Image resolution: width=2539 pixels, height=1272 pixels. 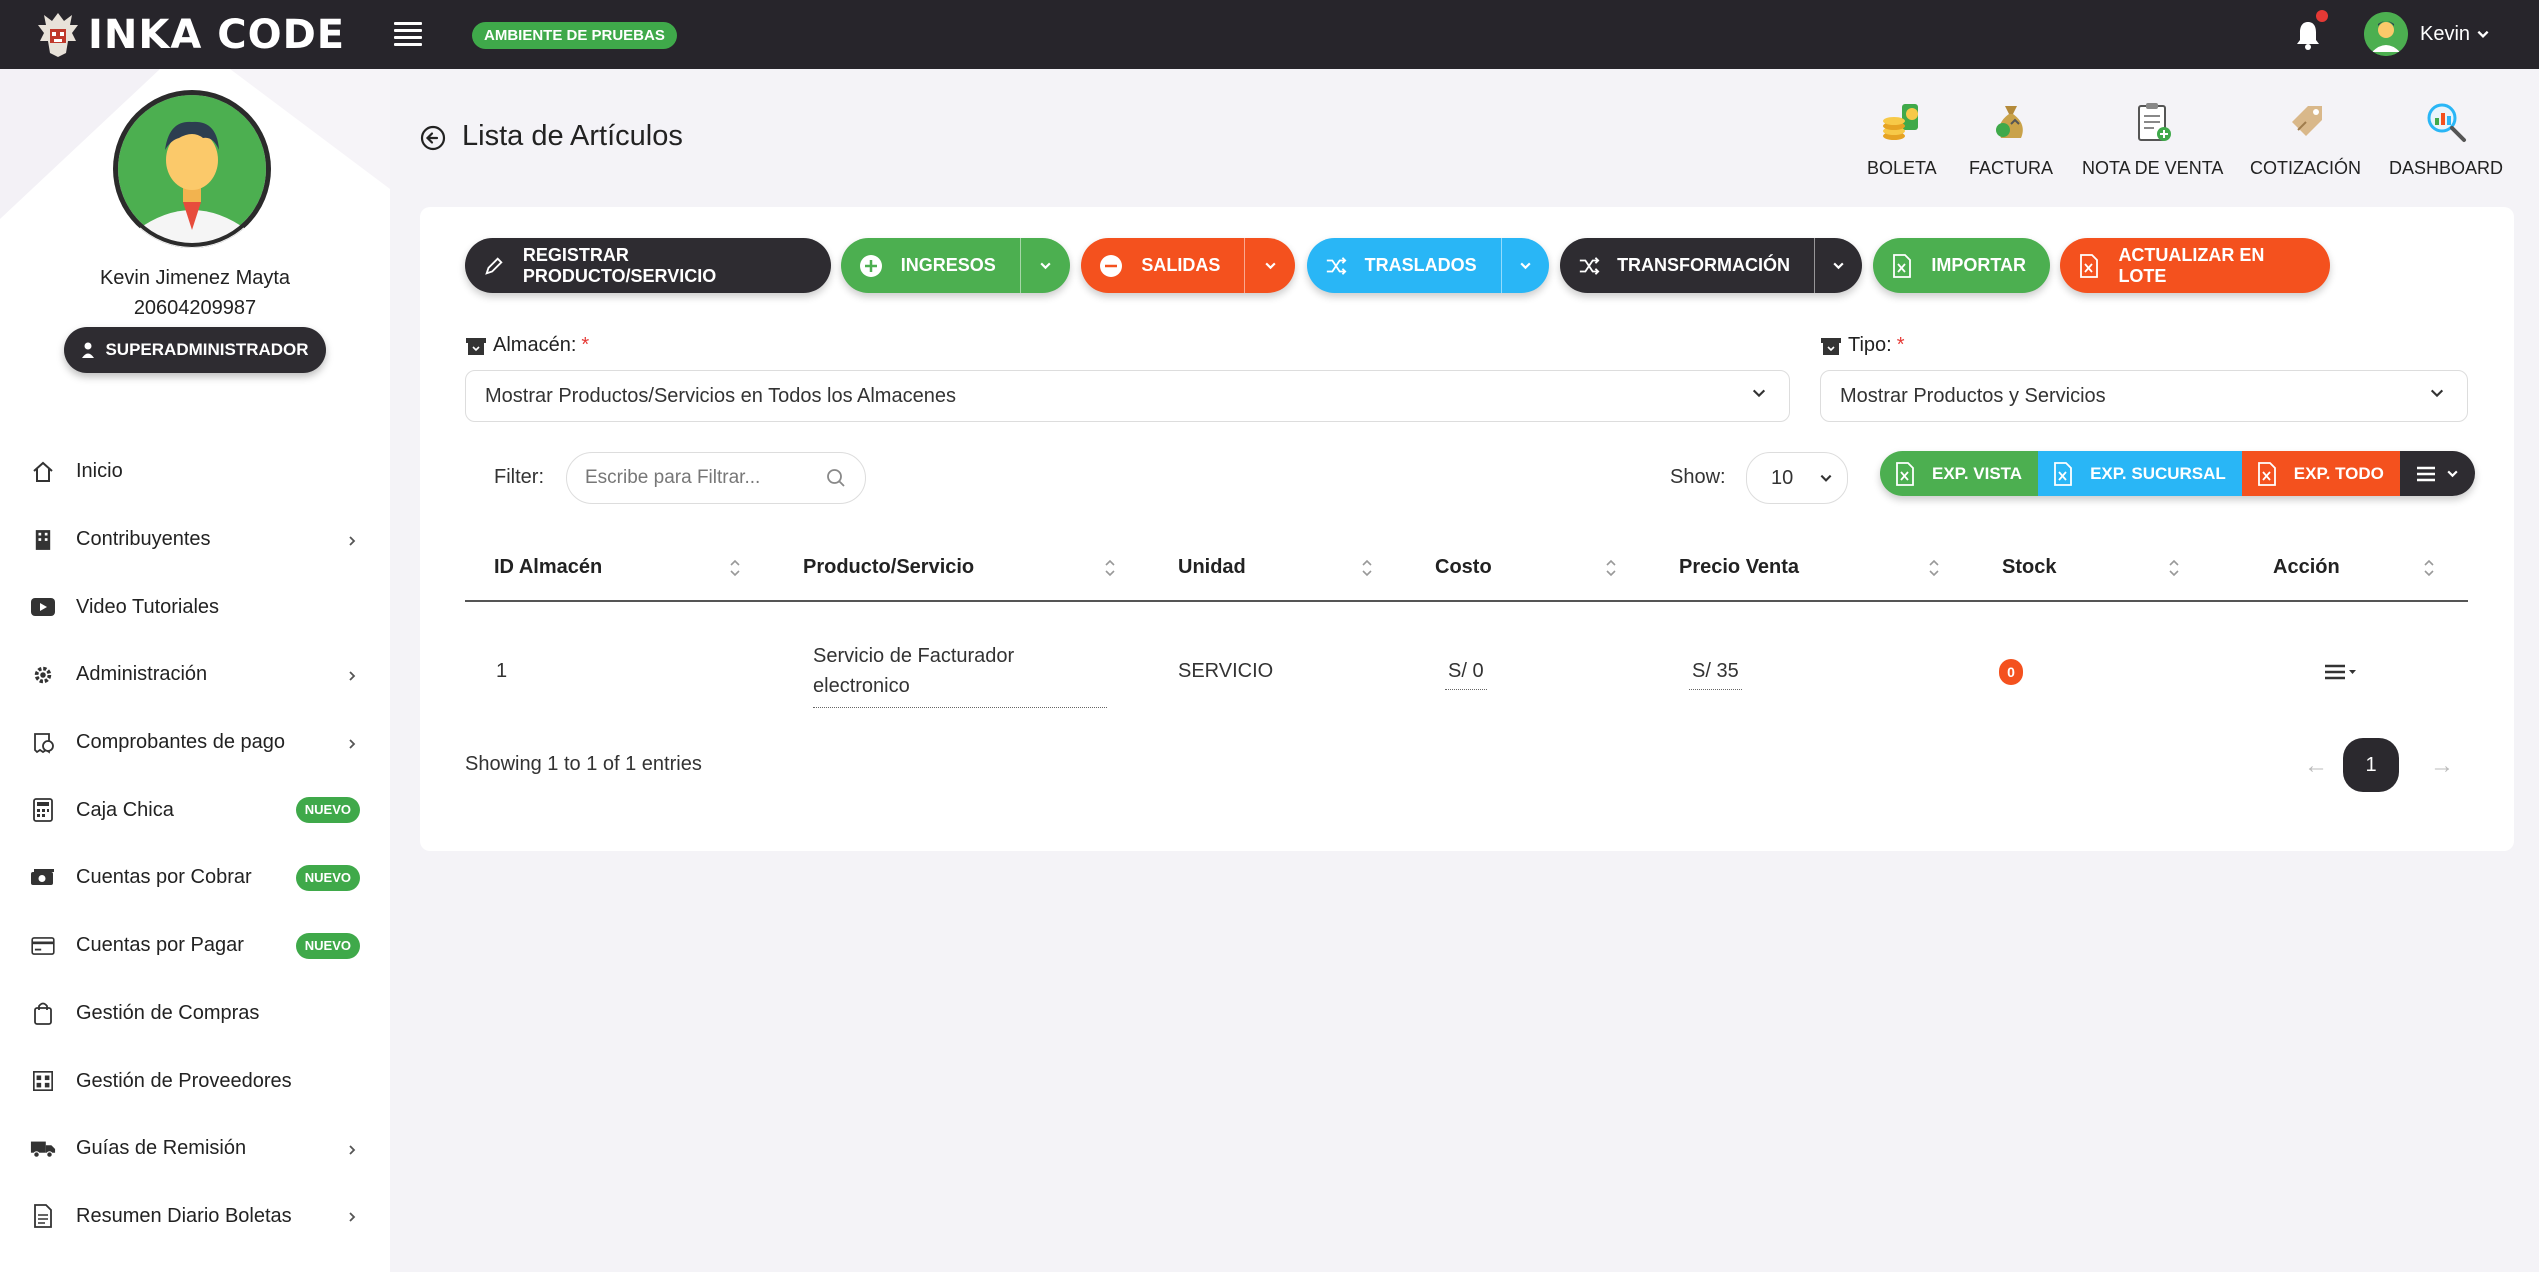 I want to click on quick-link-dashboard: DASHBOARD, so click(x=2446, y=139).